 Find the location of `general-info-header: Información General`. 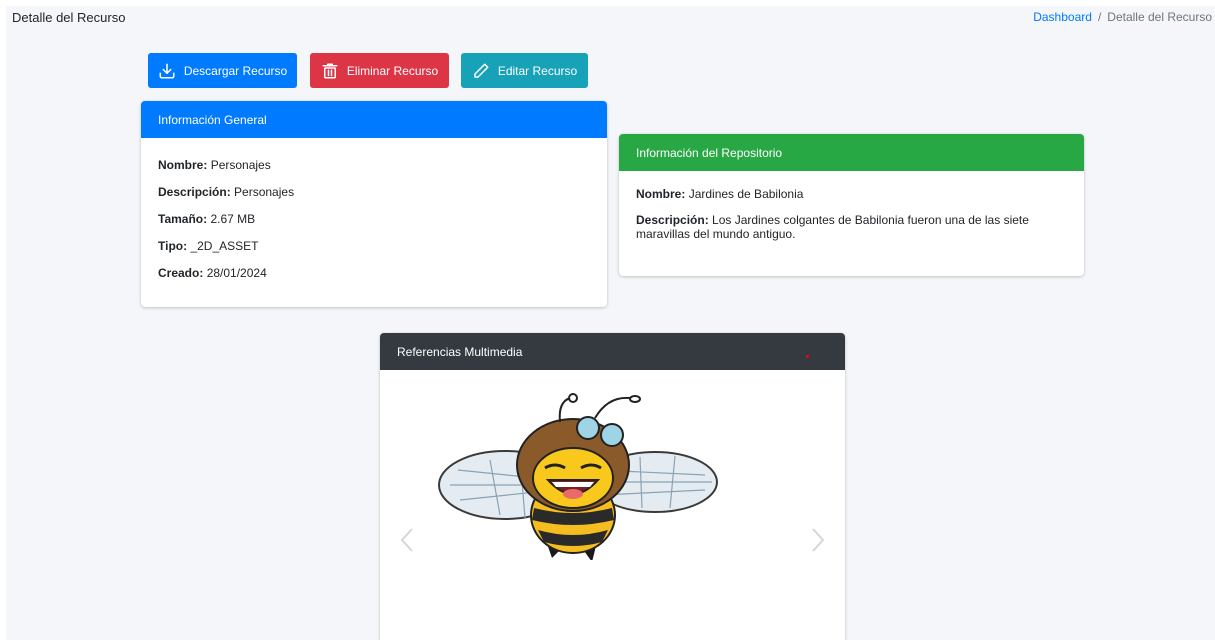

general-info-header: Información General is located at coordinates (374, 119).